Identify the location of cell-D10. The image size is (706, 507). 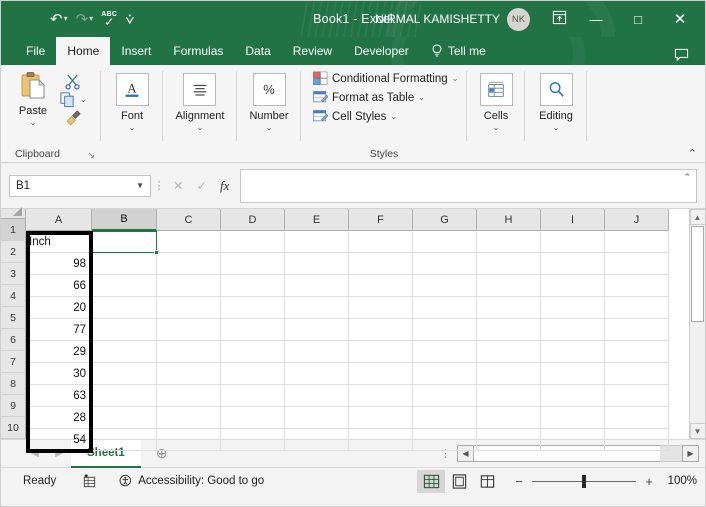
(253, 440).